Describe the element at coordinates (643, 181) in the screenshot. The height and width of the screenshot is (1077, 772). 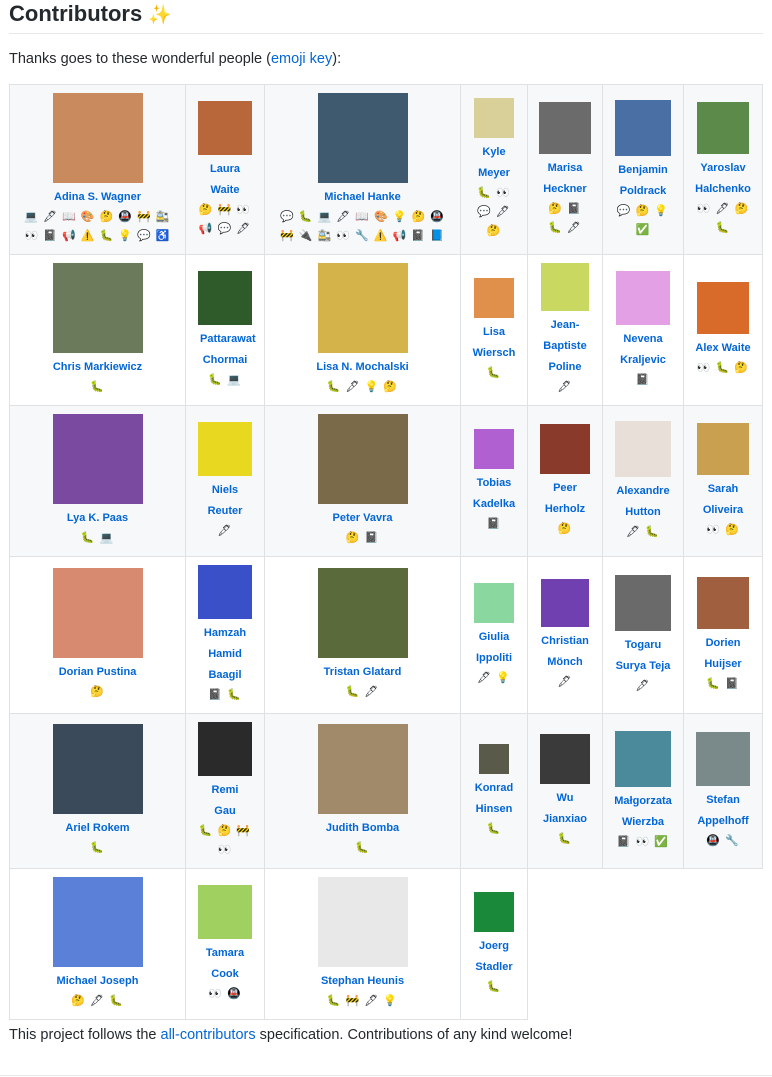
I see `contributor-name: Benjamin Poldrack` at that location.